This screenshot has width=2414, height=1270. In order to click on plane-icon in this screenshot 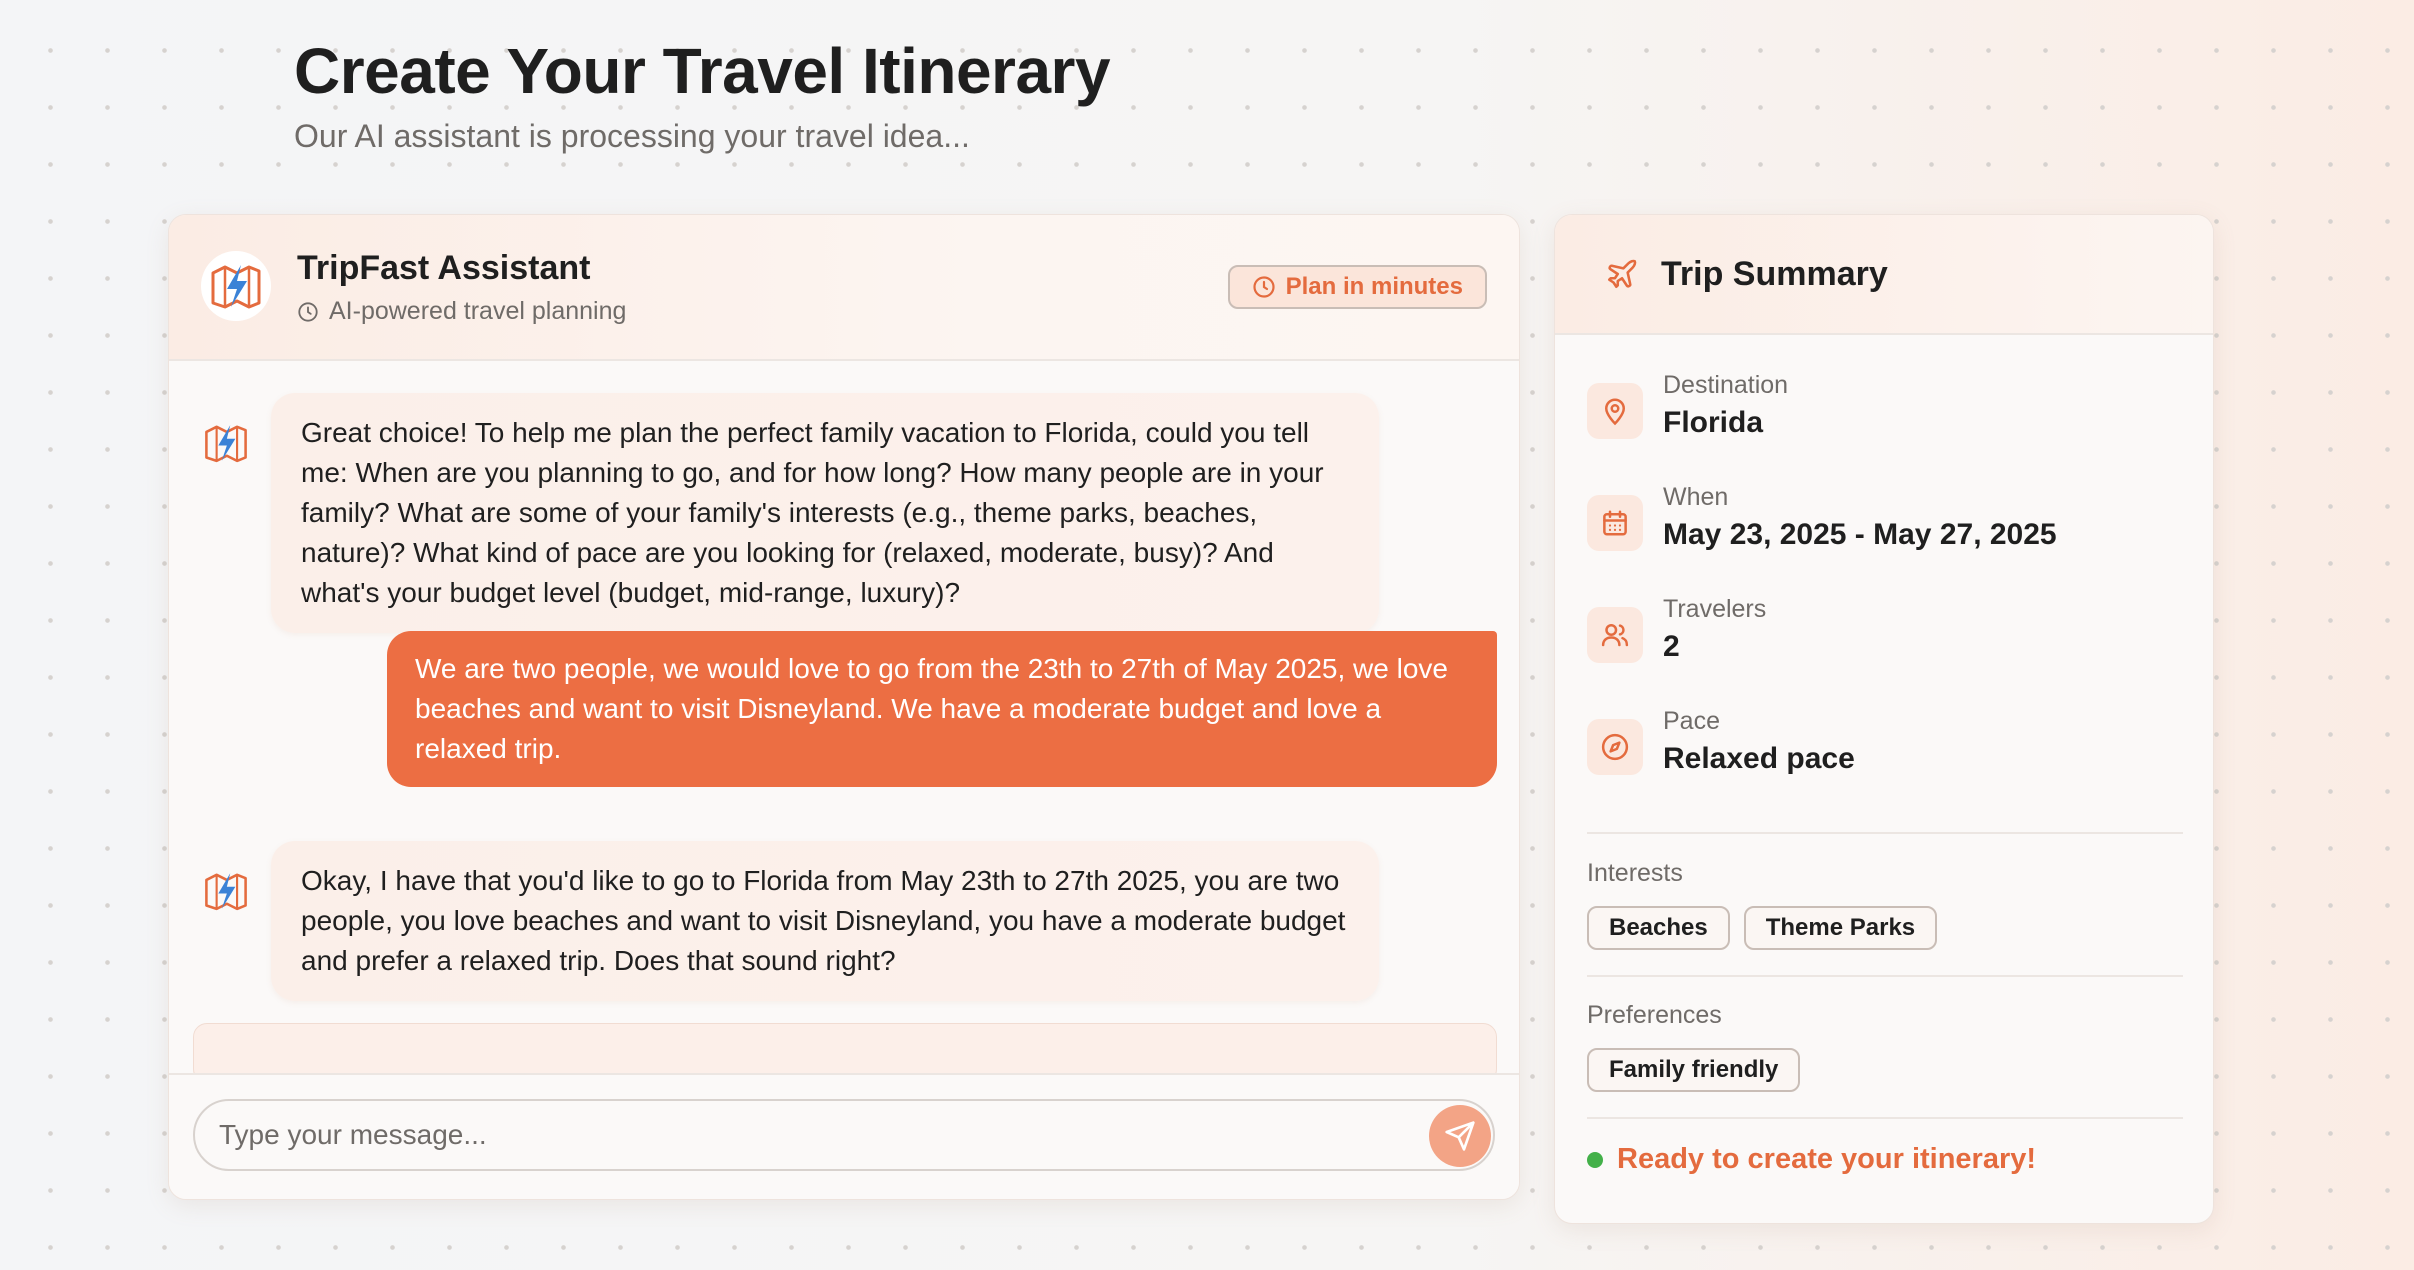, I will do `click(1622, 274)`.